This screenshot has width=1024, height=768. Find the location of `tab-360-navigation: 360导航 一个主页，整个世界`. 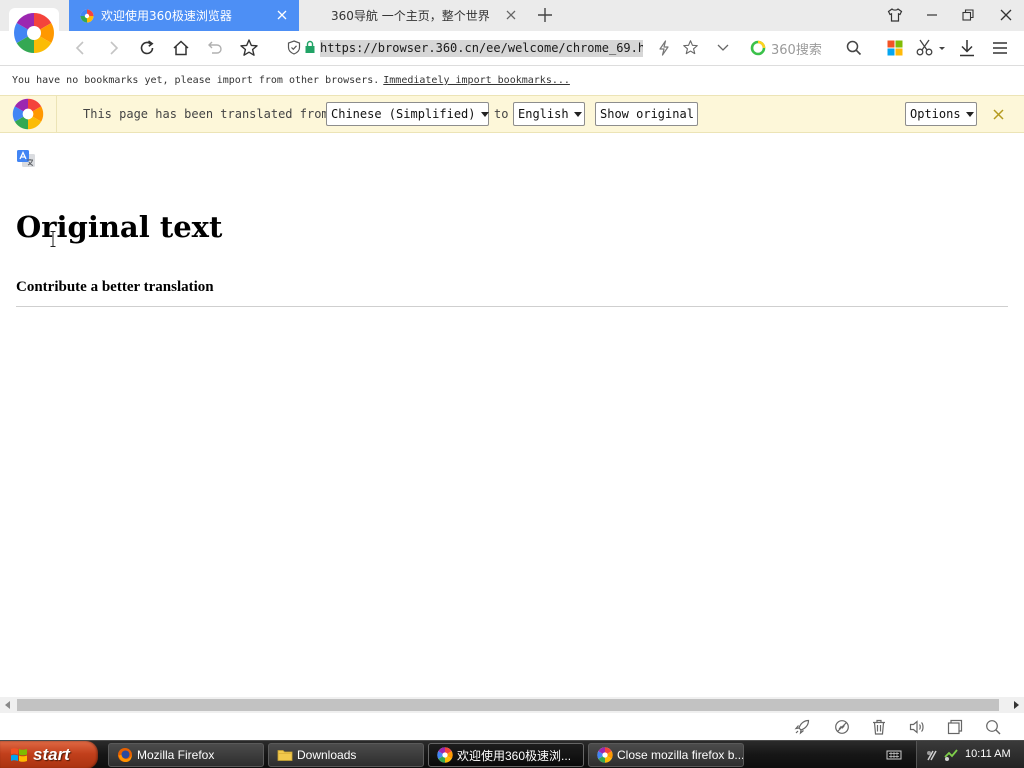

tab-360-navigation: 360导航 一个主页，整个世界 is located at coordinates (413, 15).